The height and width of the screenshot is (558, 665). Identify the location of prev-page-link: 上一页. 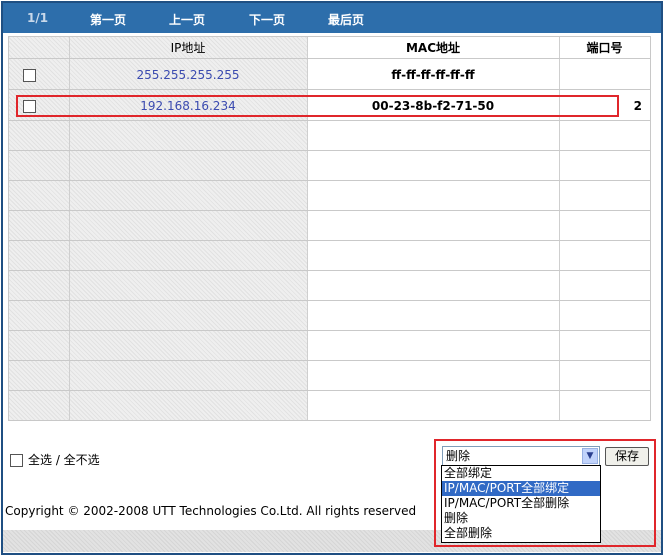
(187, 19).